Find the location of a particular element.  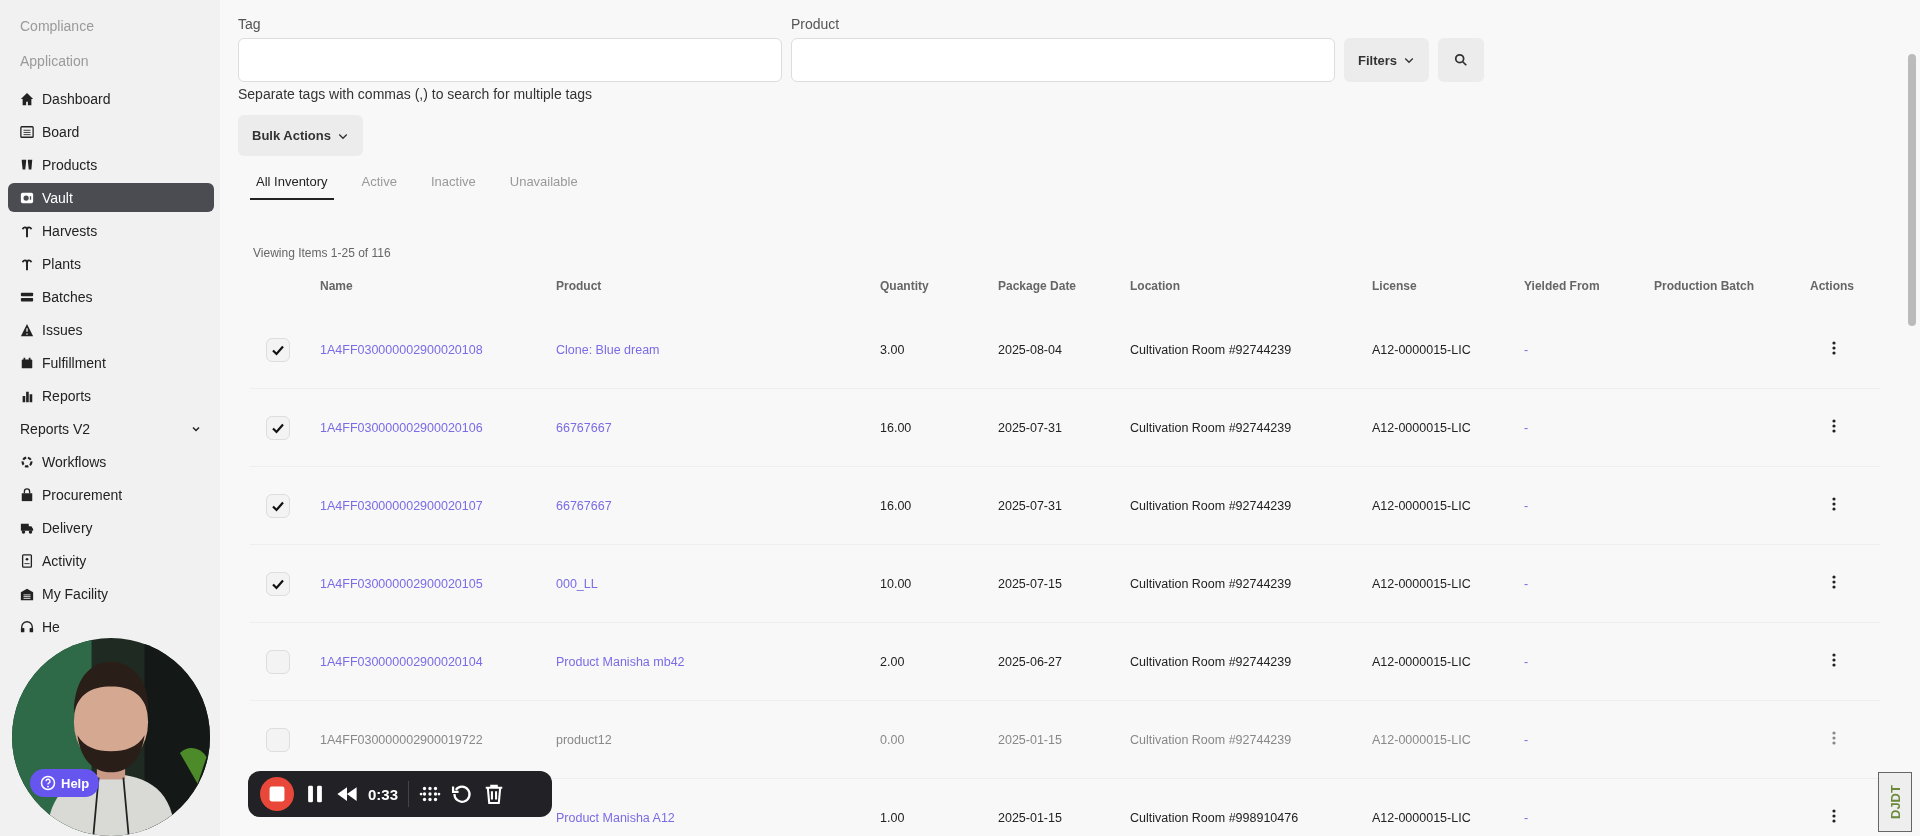

sidebar-item: Workflows is located at coordinates (111, 461).